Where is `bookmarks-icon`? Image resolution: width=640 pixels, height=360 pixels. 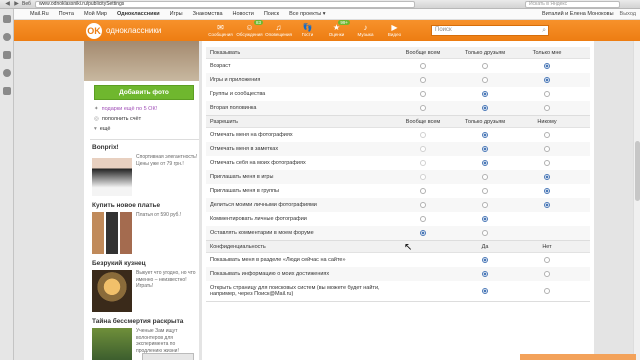
bookmarks-icon is located at coordinates (7, 19).